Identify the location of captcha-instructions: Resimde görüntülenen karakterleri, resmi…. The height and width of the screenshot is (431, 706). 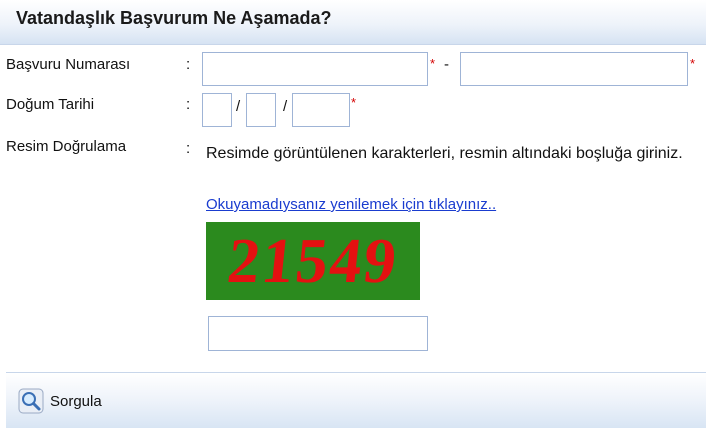
(444, 153).